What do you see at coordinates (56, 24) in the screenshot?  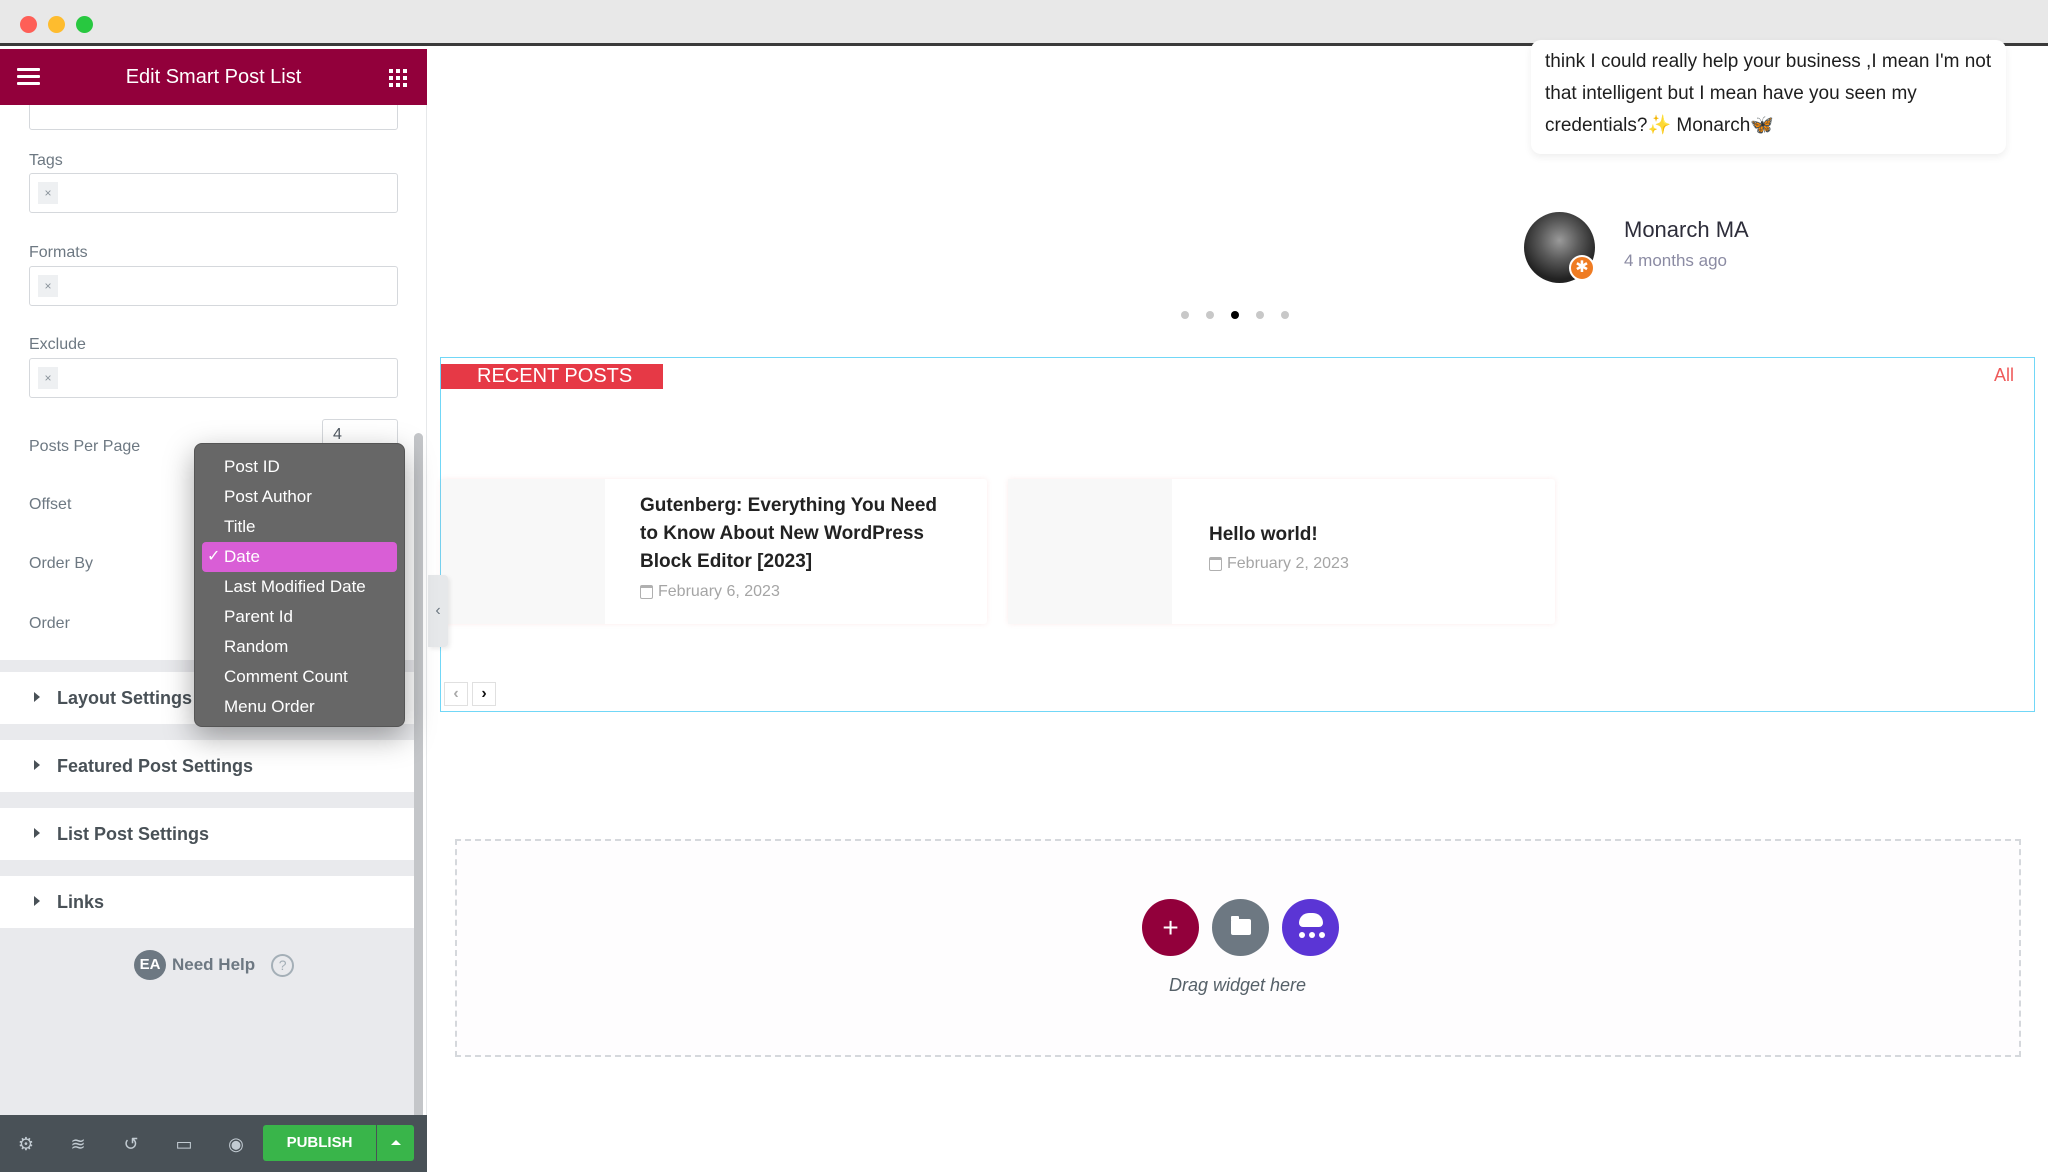 I see `minimize-window-button` at bounding box center [56, 24].